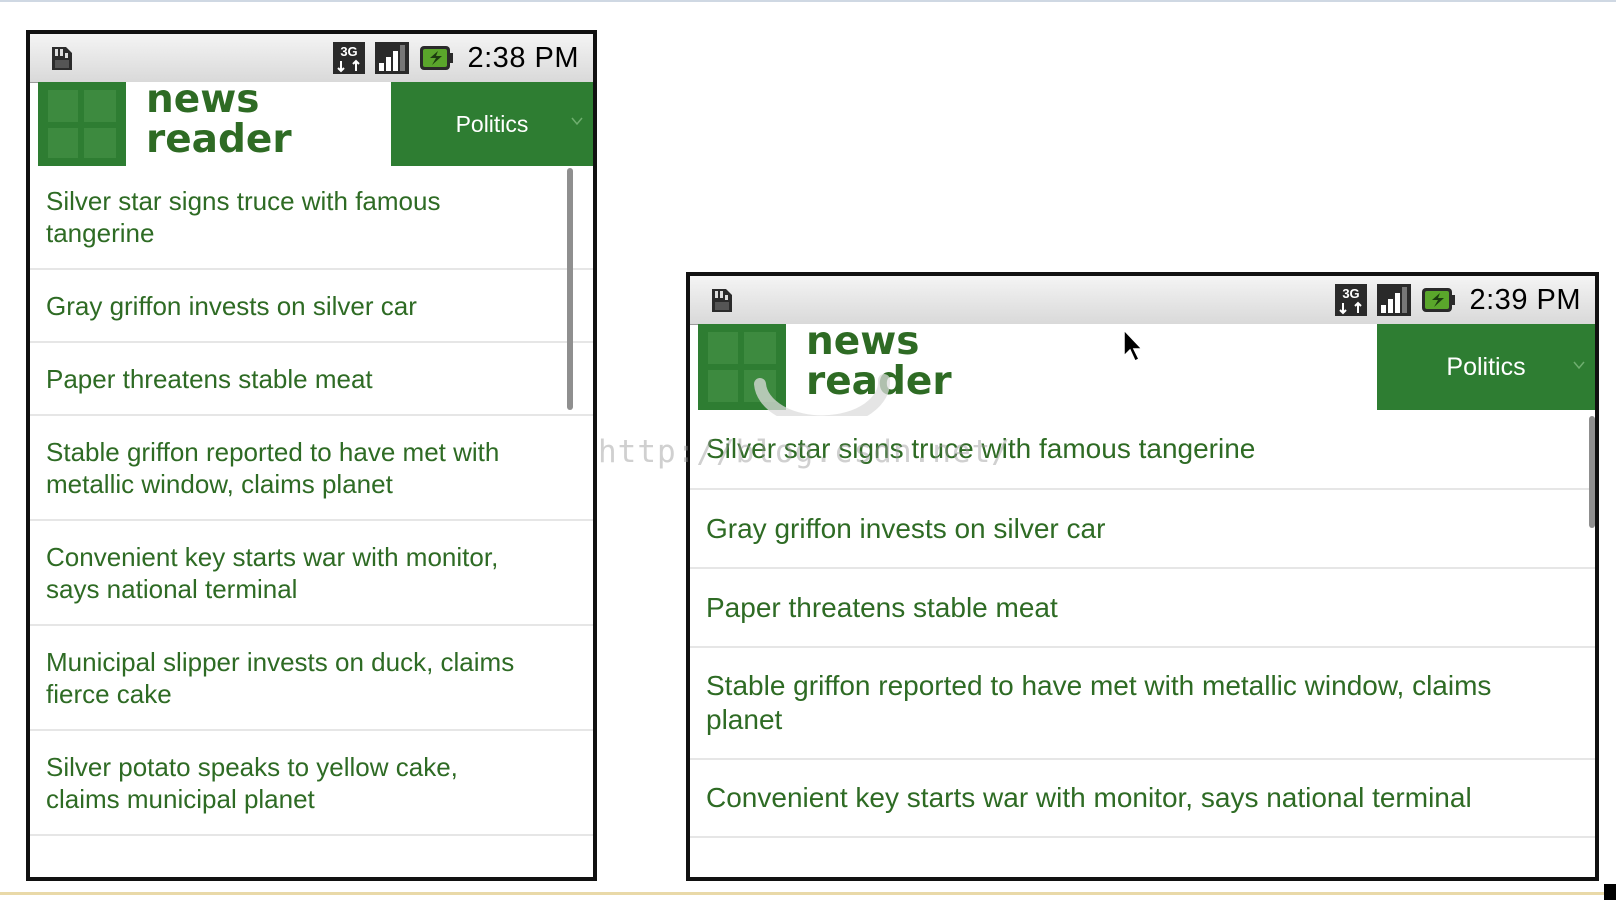 The image size is (1616, 900). Describe the element at coordinates (1133, 345) in the screenshot. I see `mouse-cursor-icon` at that location.